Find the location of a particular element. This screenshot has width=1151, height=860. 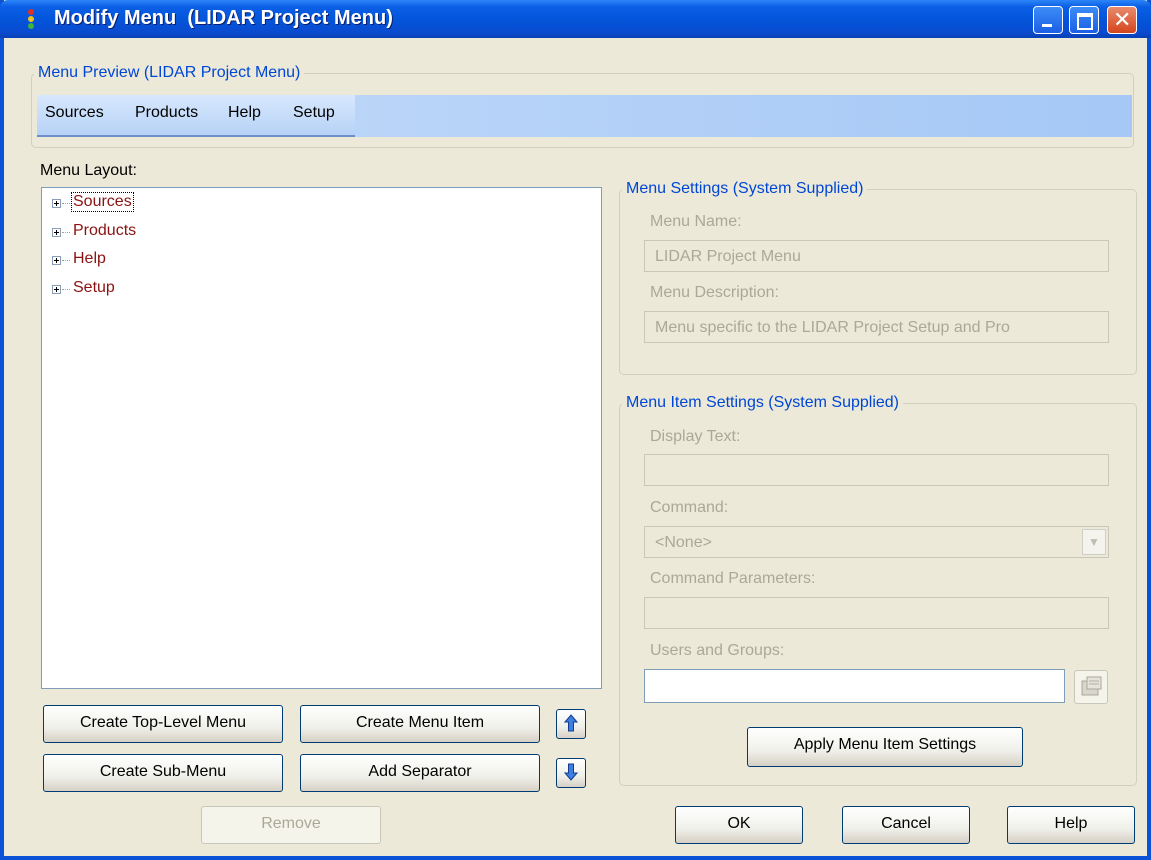

minimize-icon is located at coordinates (1047, 25).